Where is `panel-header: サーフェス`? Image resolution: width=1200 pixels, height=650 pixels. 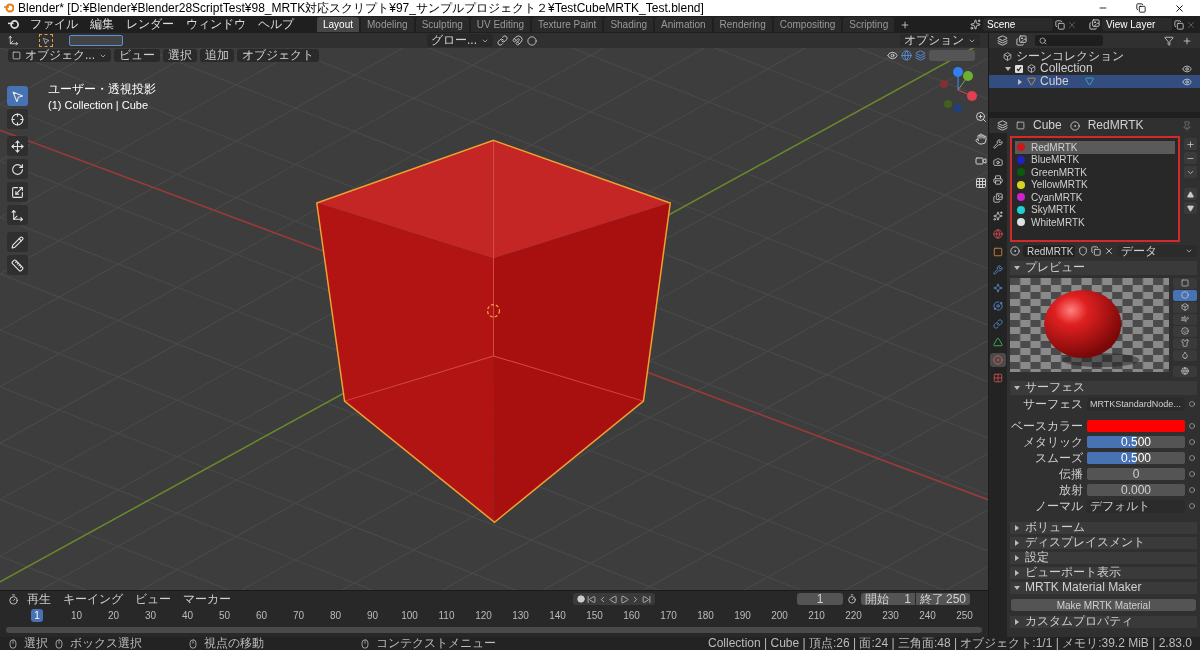
panel-header: サーフェス is located at coordinates (1103, 387).